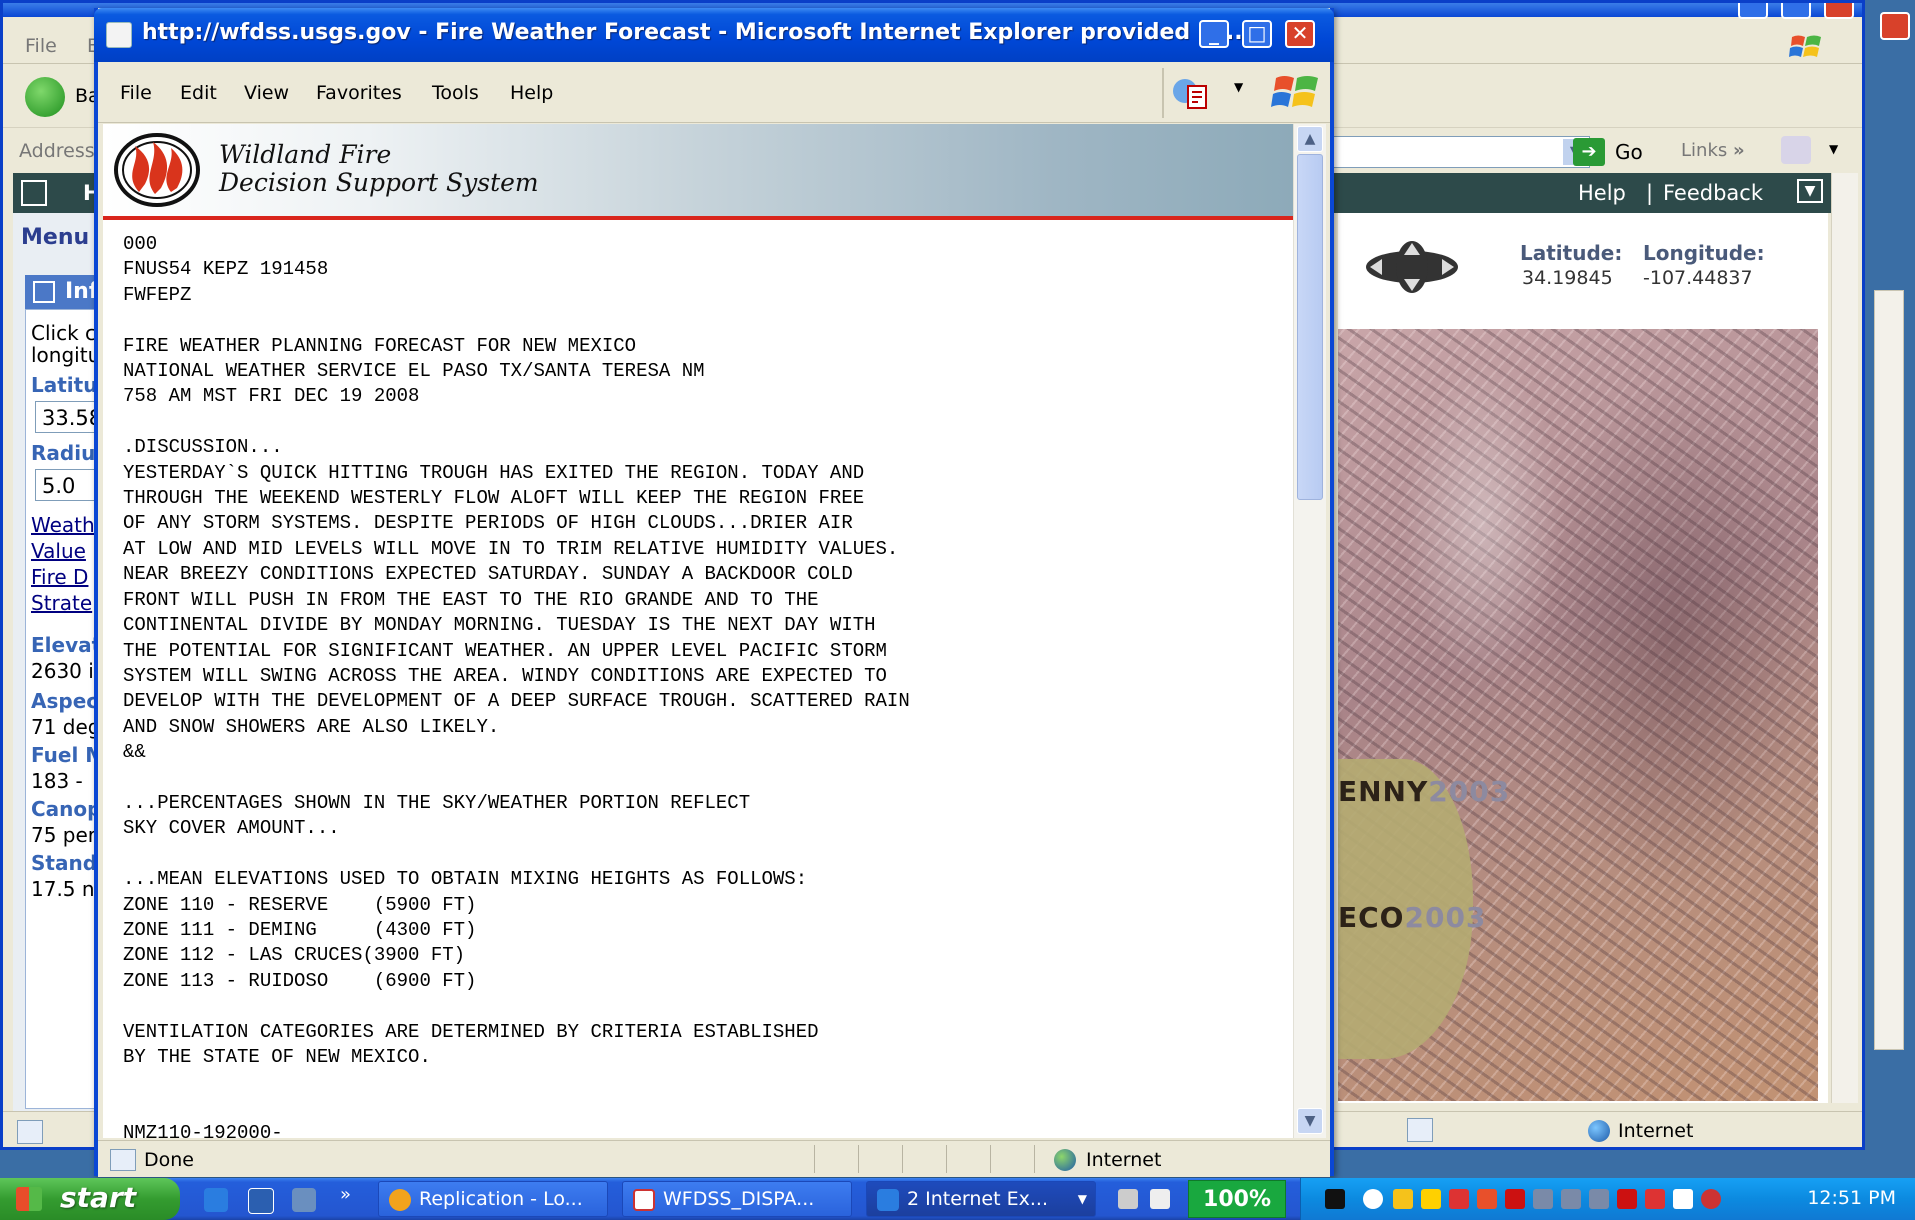  What do you see at coordinates (261, 1201) in the screenshot?
I see `word-quicklaunch-icon` at bounding box center [261, 1201].